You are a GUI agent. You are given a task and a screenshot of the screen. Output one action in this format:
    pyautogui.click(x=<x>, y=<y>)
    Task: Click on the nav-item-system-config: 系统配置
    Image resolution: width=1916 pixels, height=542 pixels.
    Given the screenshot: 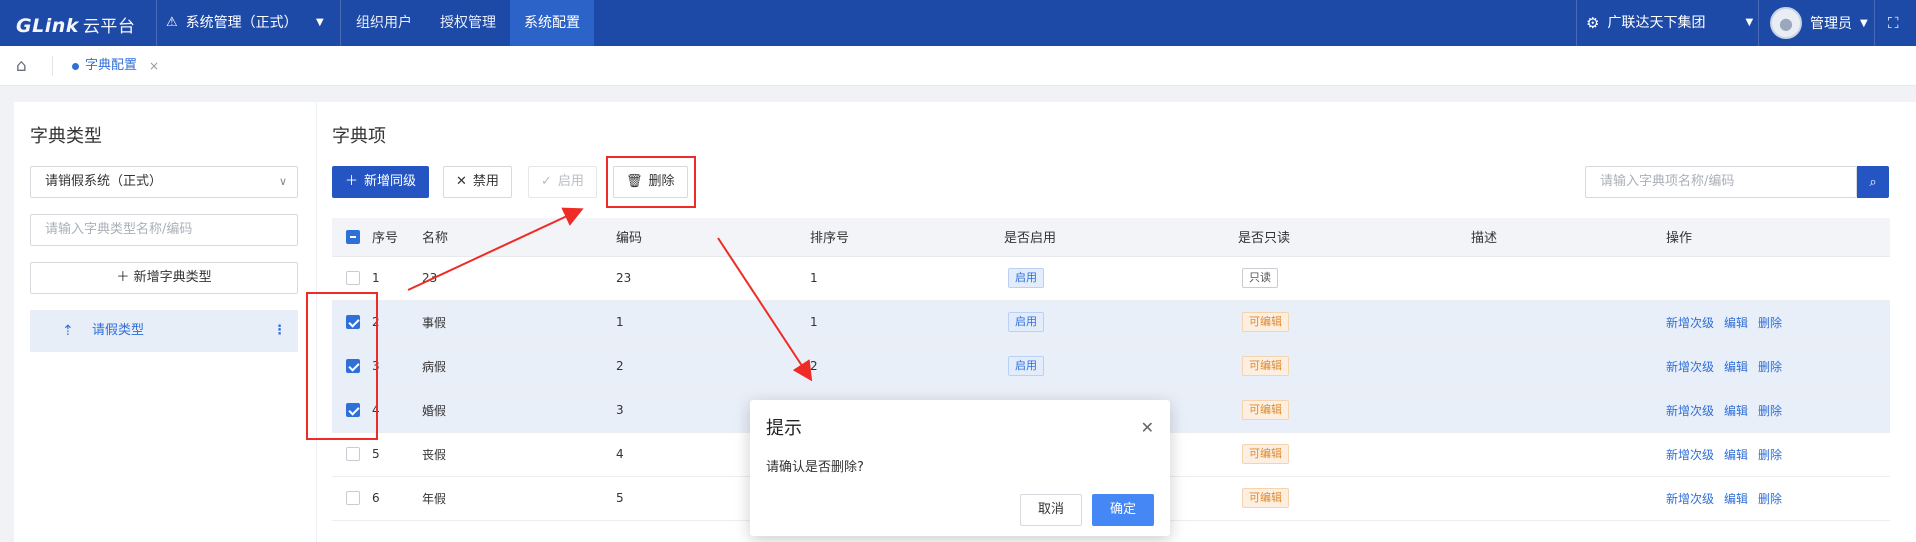 What is the action you would take?
    pyautogui.click(x=552, y=23)
    